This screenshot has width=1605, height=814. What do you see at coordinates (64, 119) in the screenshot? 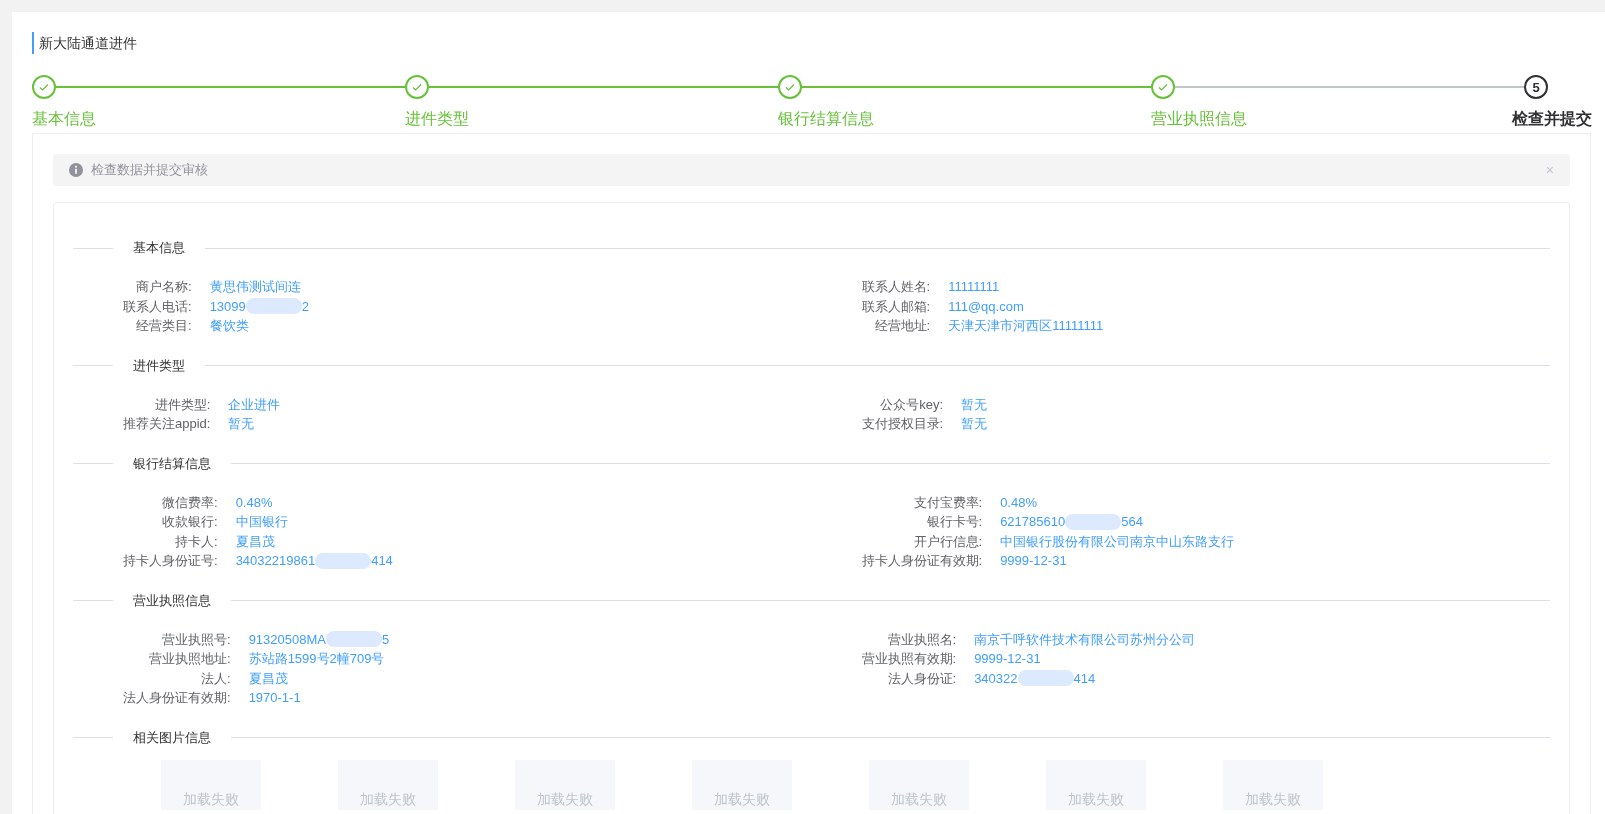
I see `step-label: 基本信息` at bounding box center [64, 119].